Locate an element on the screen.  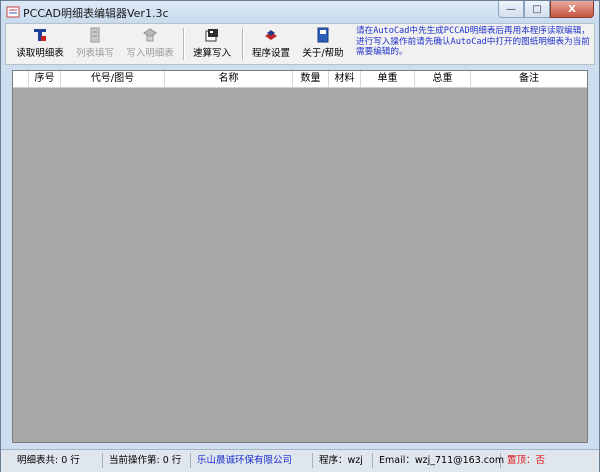
maximize-button: □ is located at coordinates (537, 9).